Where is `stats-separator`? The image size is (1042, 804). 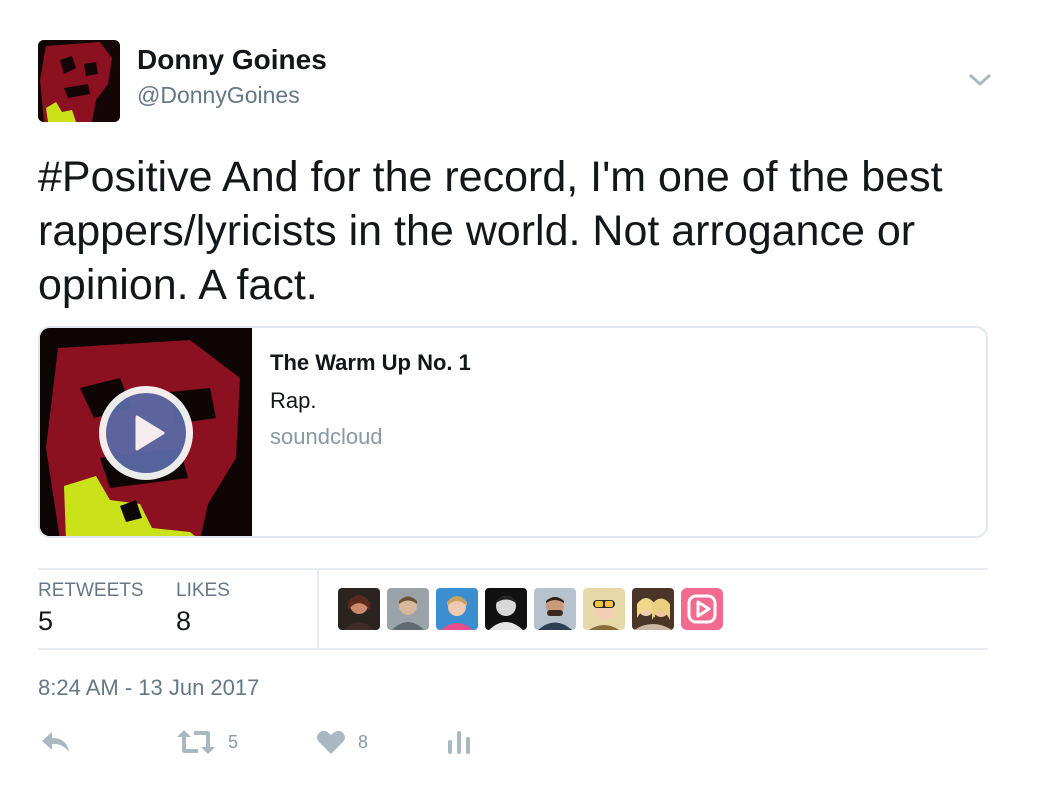
stats-separator is located at coordinates (318, 609).